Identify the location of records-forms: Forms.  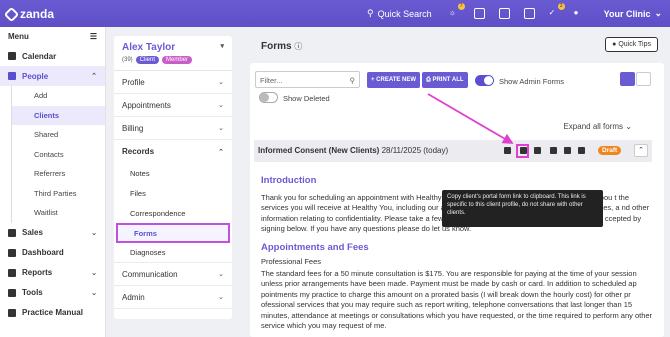
(173, 233).